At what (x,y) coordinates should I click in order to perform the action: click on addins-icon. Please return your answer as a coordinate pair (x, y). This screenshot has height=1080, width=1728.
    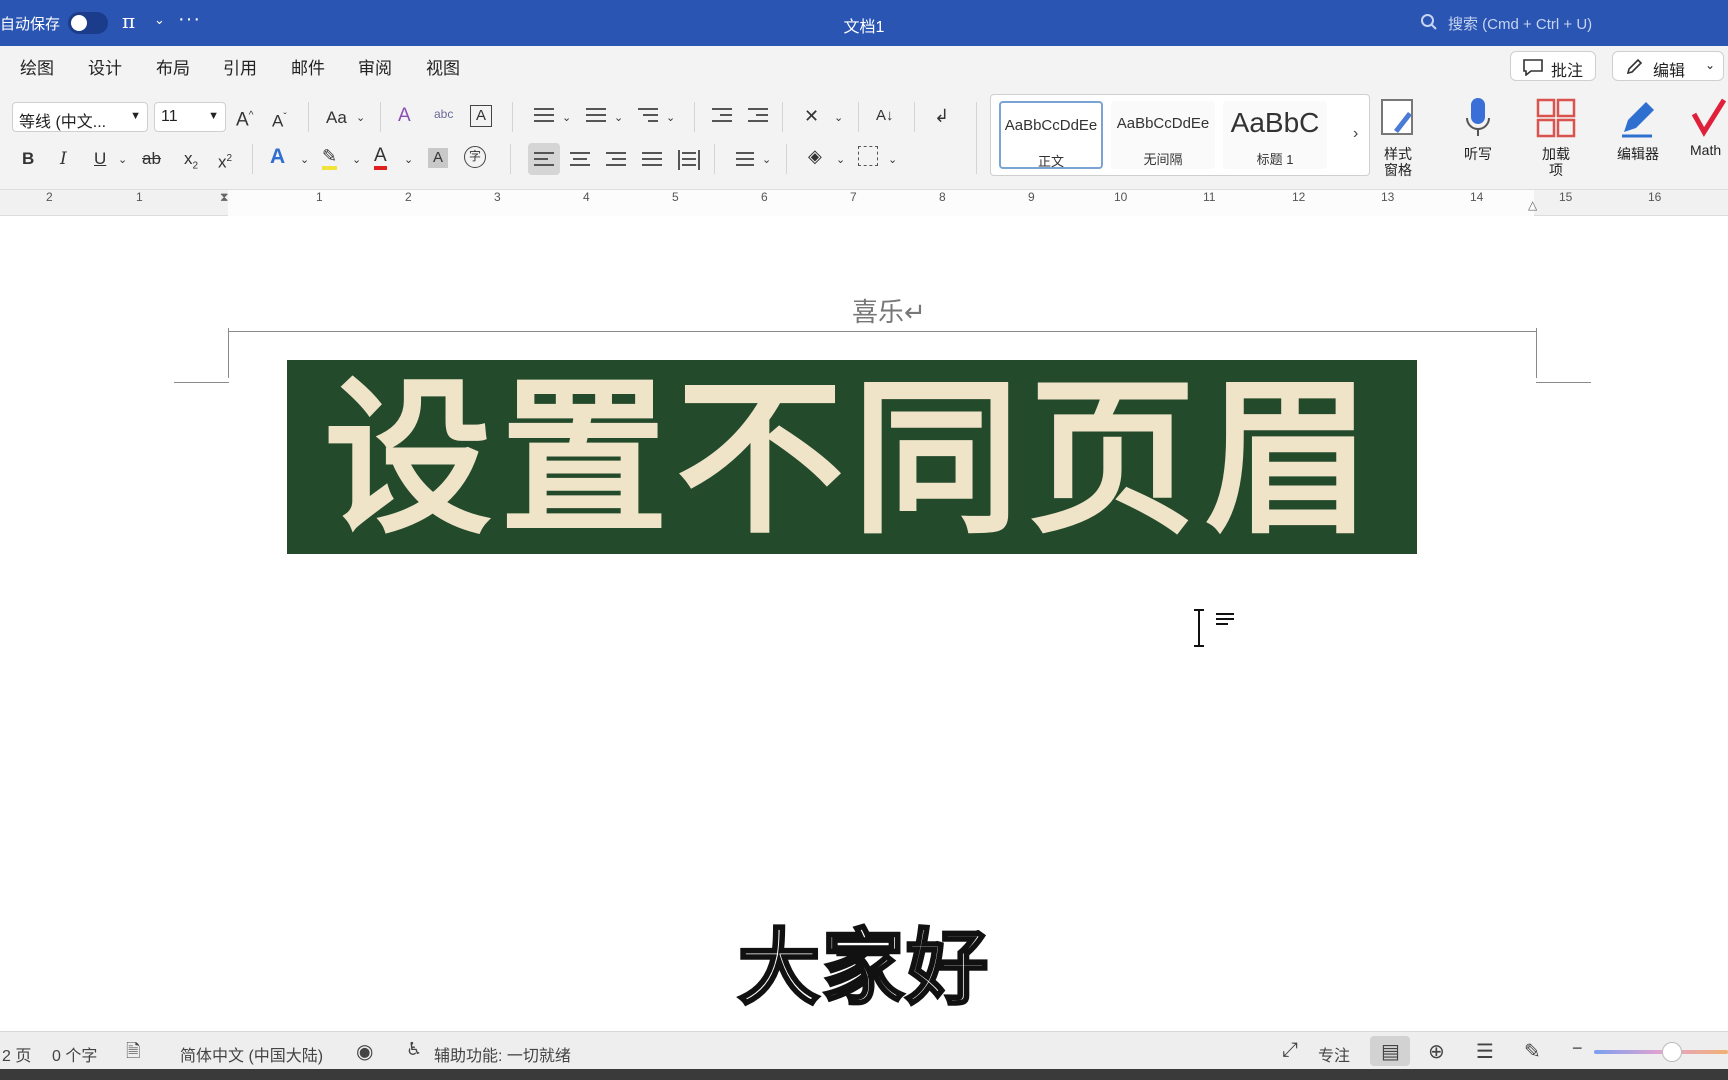
    Looking at the image, I should click on (1556, 118).